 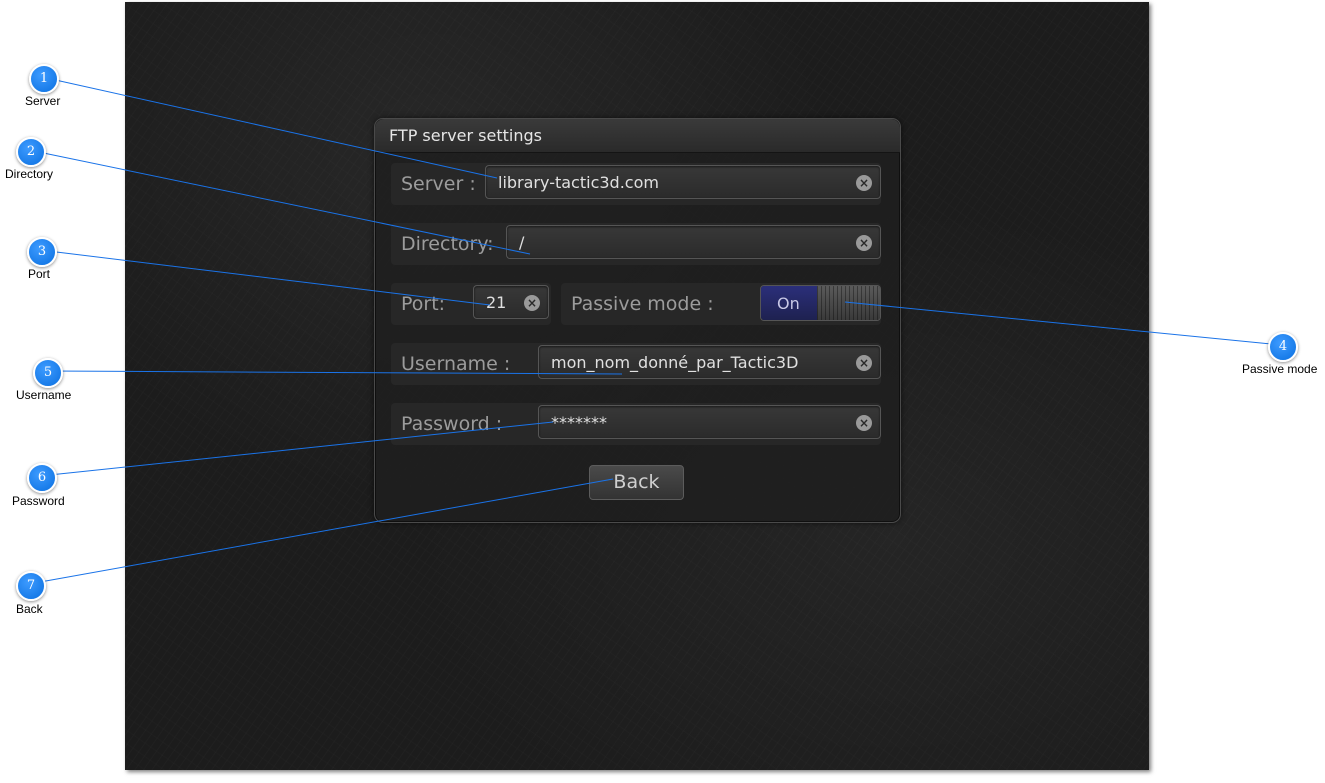 I want to click on directory-input-value: /, so click(x=522, y=242).